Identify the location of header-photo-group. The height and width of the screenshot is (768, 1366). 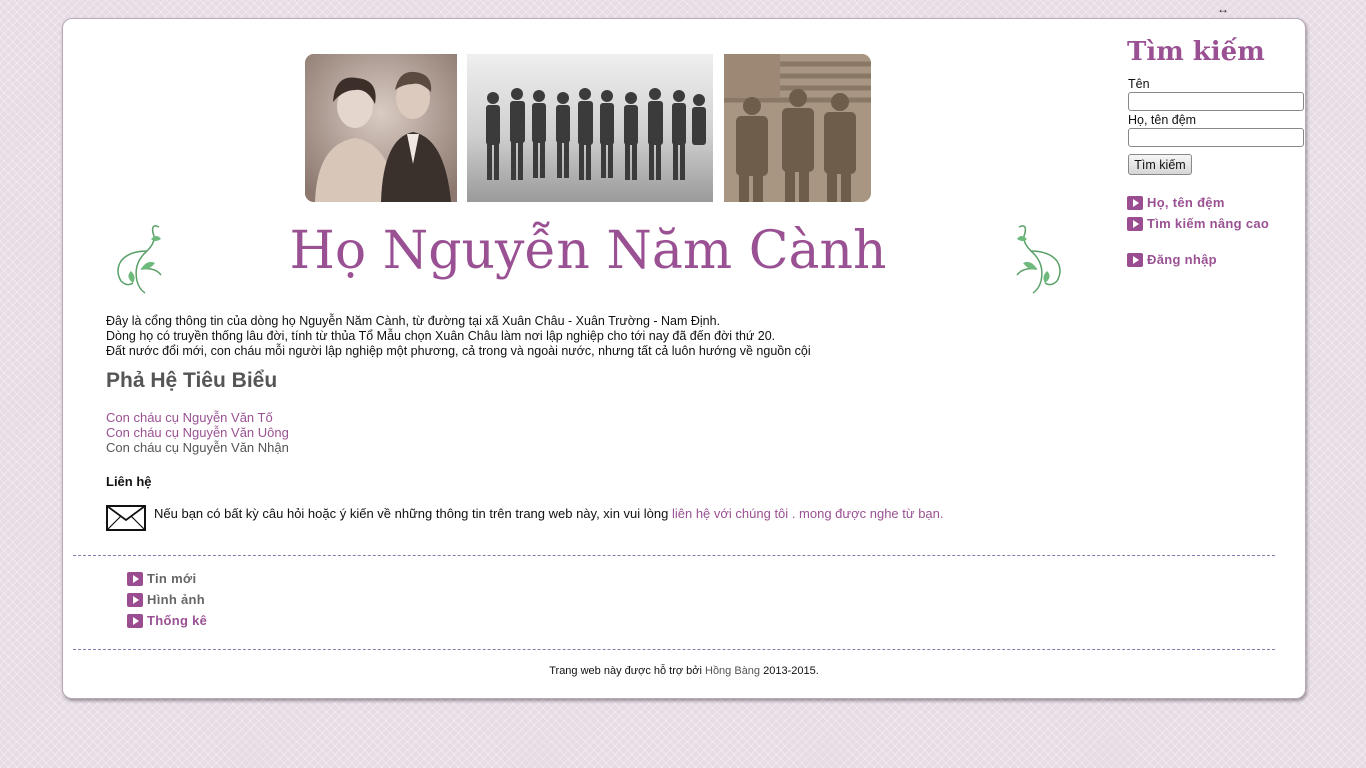
(590, 128).